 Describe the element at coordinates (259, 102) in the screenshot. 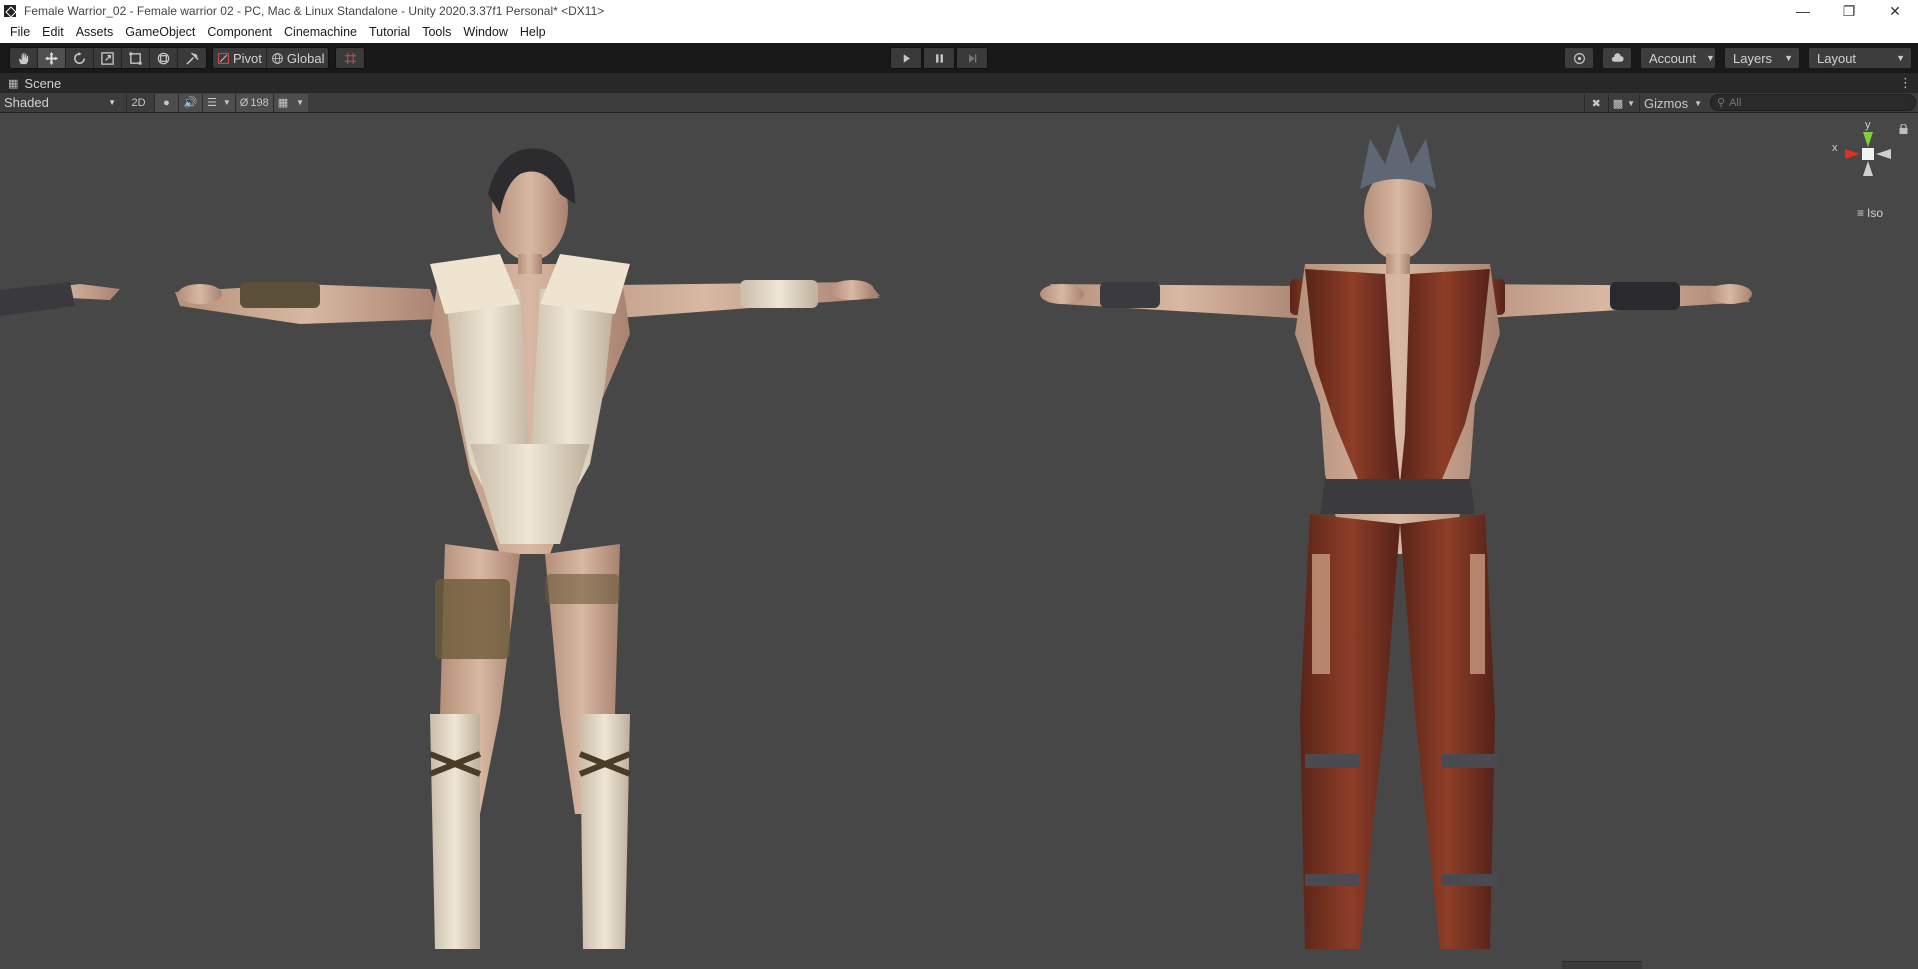

I see `hidden-count: 198` at that location.